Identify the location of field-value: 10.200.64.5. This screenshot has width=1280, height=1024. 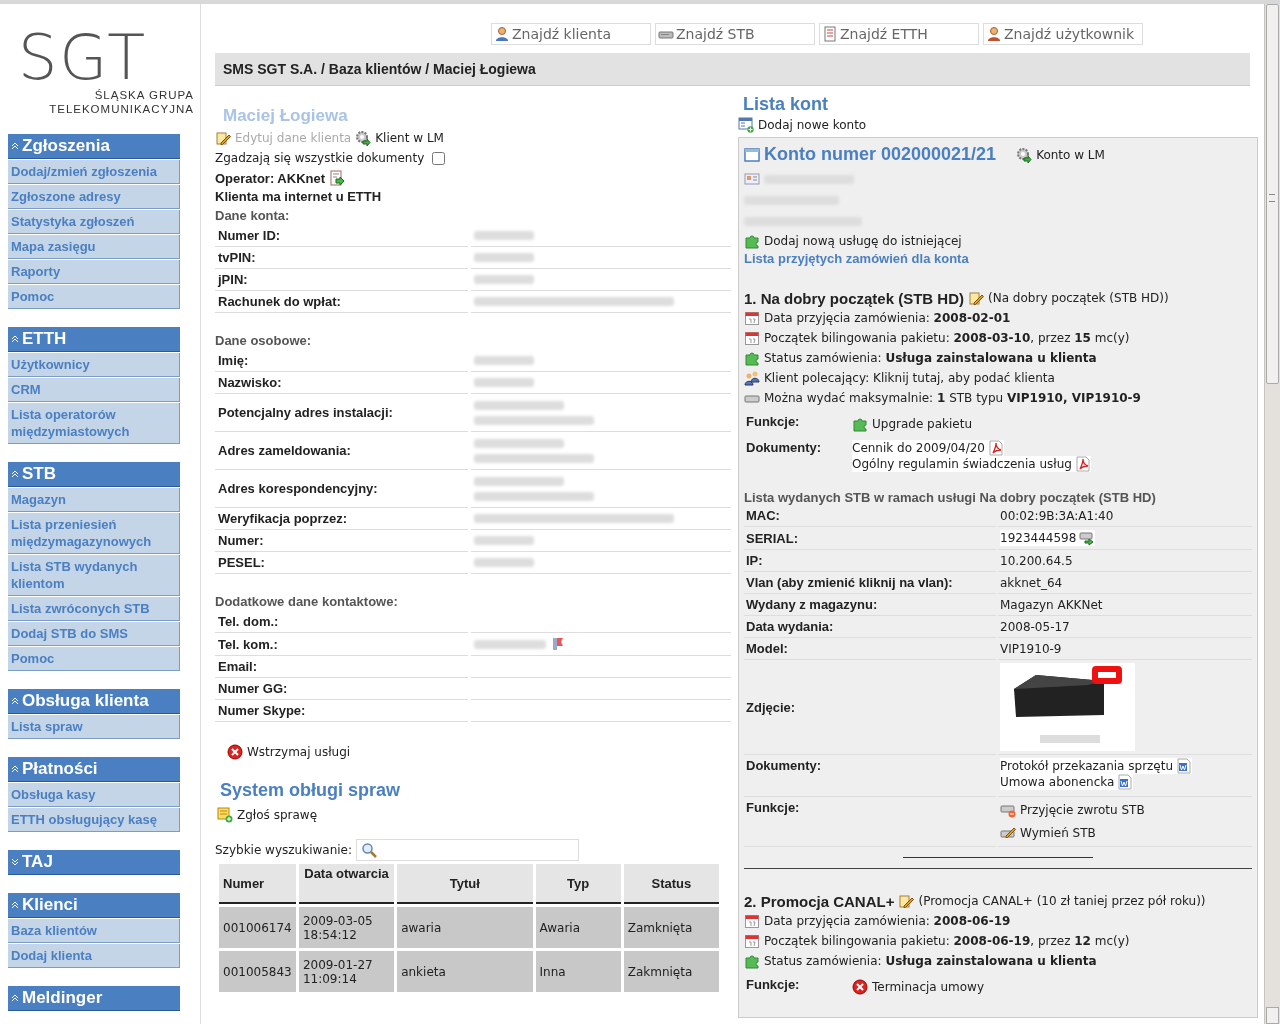
(1036, 560).